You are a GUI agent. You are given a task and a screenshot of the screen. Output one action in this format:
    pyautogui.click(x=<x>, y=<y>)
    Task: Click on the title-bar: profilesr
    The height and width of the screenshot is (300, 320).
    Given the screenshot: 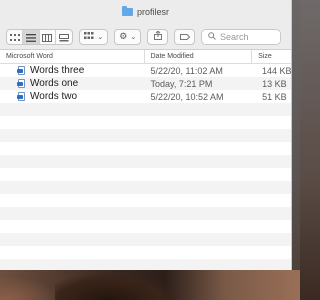 What is the action you would take?
    pyautogui.click(x=145, y=12)
    